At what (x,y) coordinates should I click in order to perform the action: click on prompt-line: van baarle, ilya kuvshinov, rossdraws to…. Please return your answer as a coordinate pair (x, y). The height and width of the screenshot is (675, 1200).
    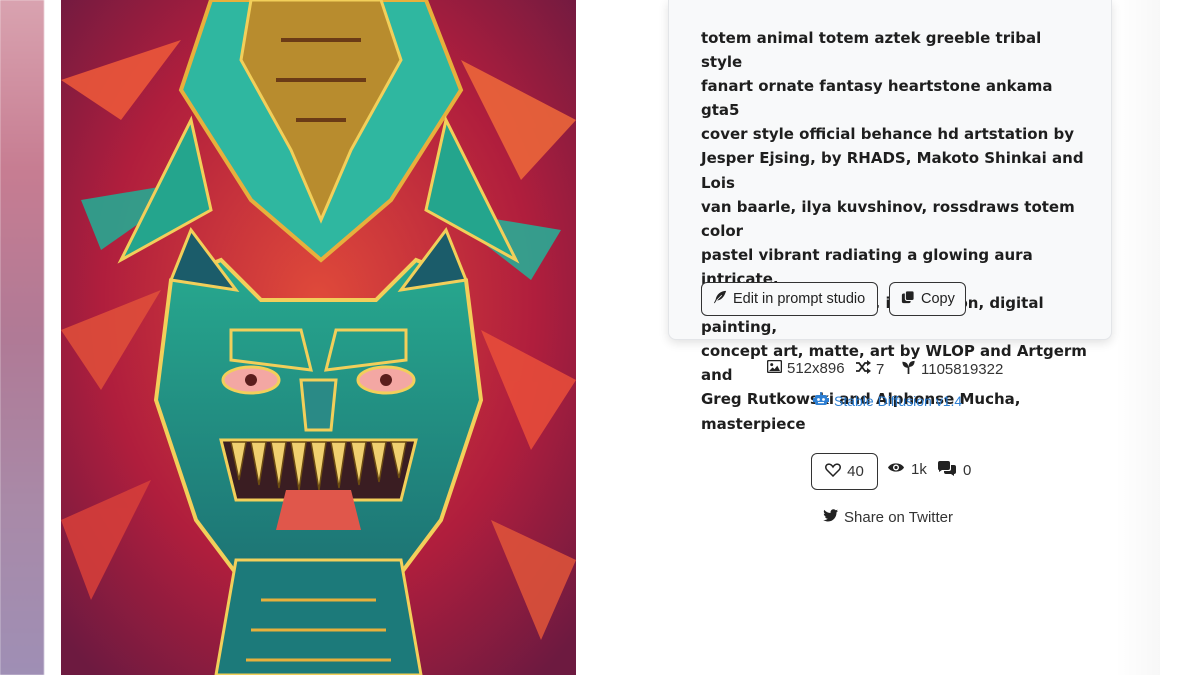
    Looking at the image, I should click on (888, 218).